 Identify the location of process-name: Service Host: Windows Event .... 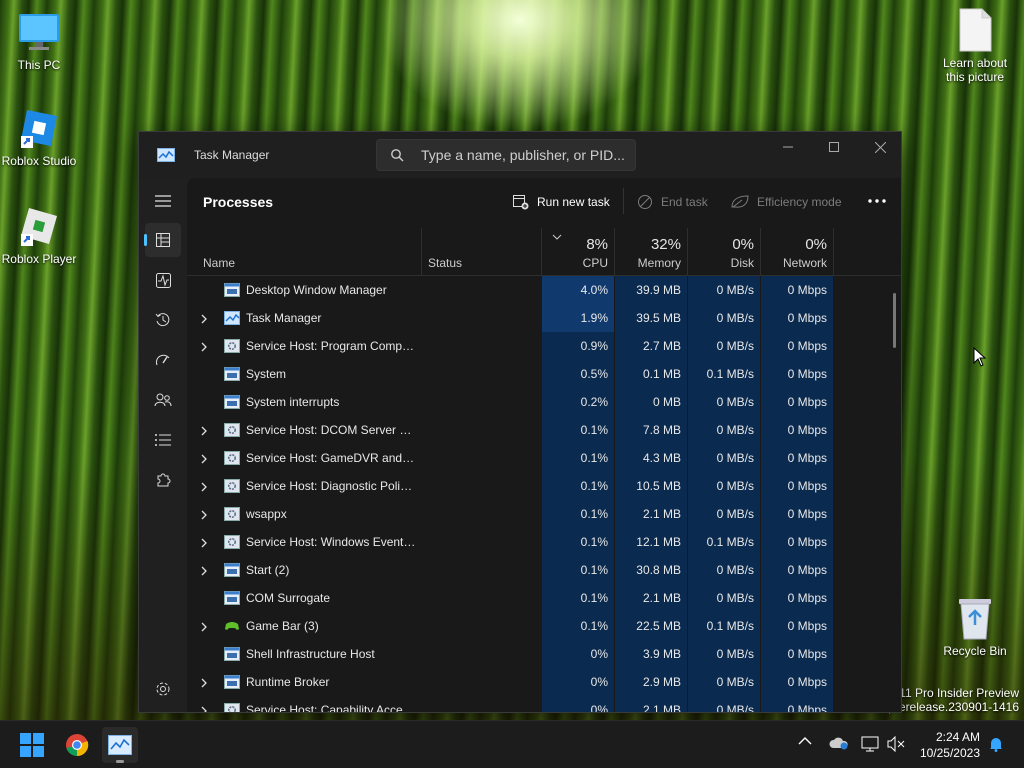
(331, 542).